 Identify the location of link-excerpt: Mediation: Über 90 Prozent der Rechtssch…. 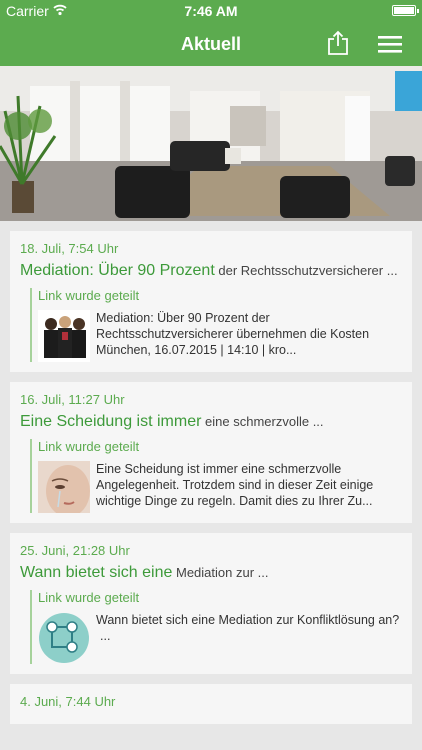
(233, 334).